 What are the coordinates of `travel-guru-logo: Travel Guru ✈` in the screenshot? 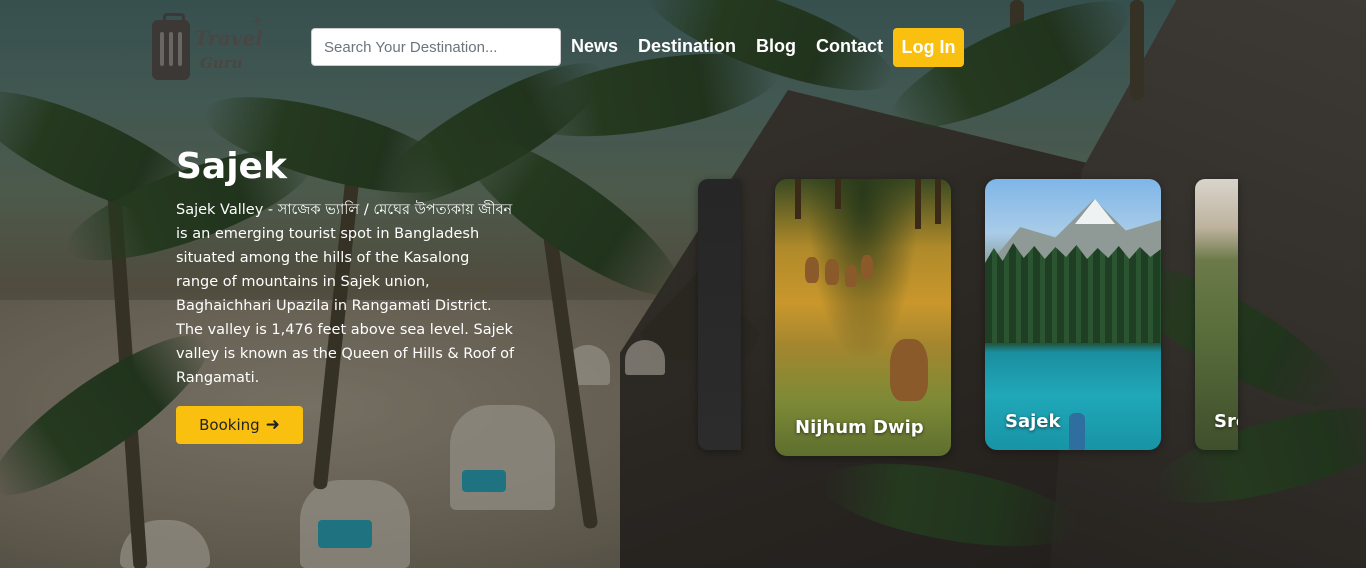 It's located at (214, 47).